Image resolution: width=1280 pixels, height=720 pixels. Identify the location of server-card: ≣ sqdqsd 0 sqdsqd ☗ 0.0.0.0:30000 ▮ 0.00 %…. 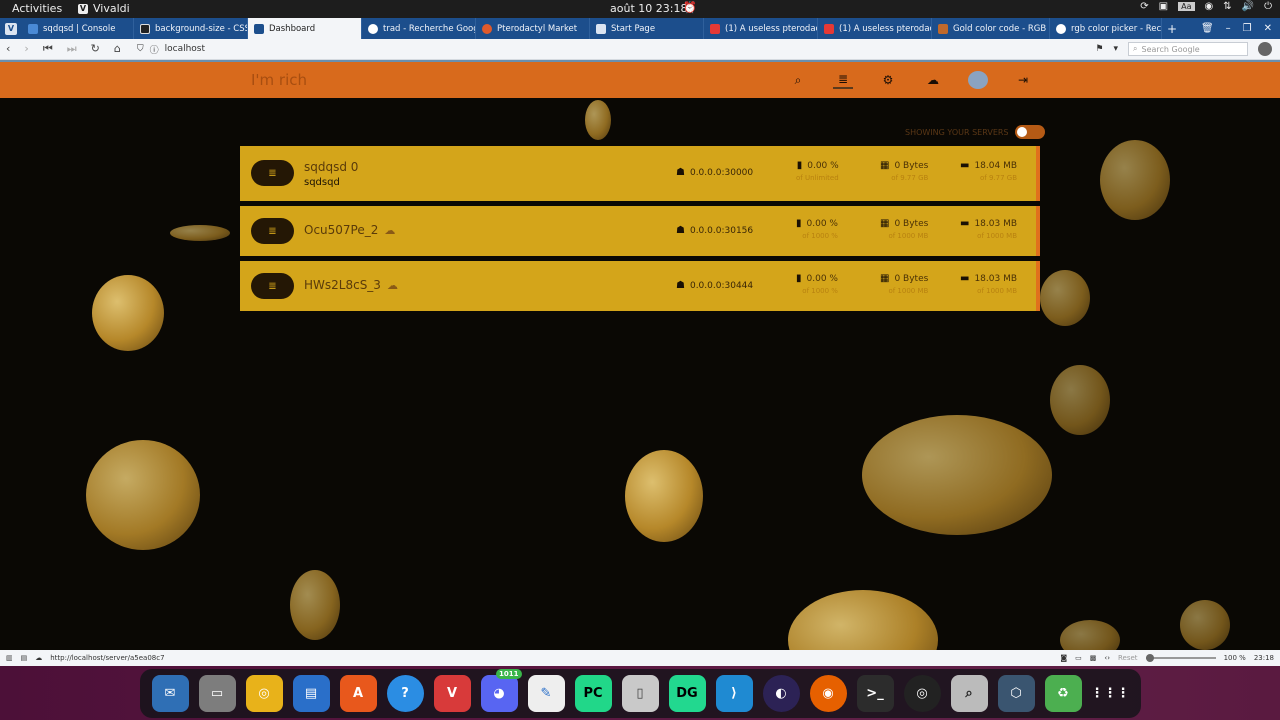
(640, 173).